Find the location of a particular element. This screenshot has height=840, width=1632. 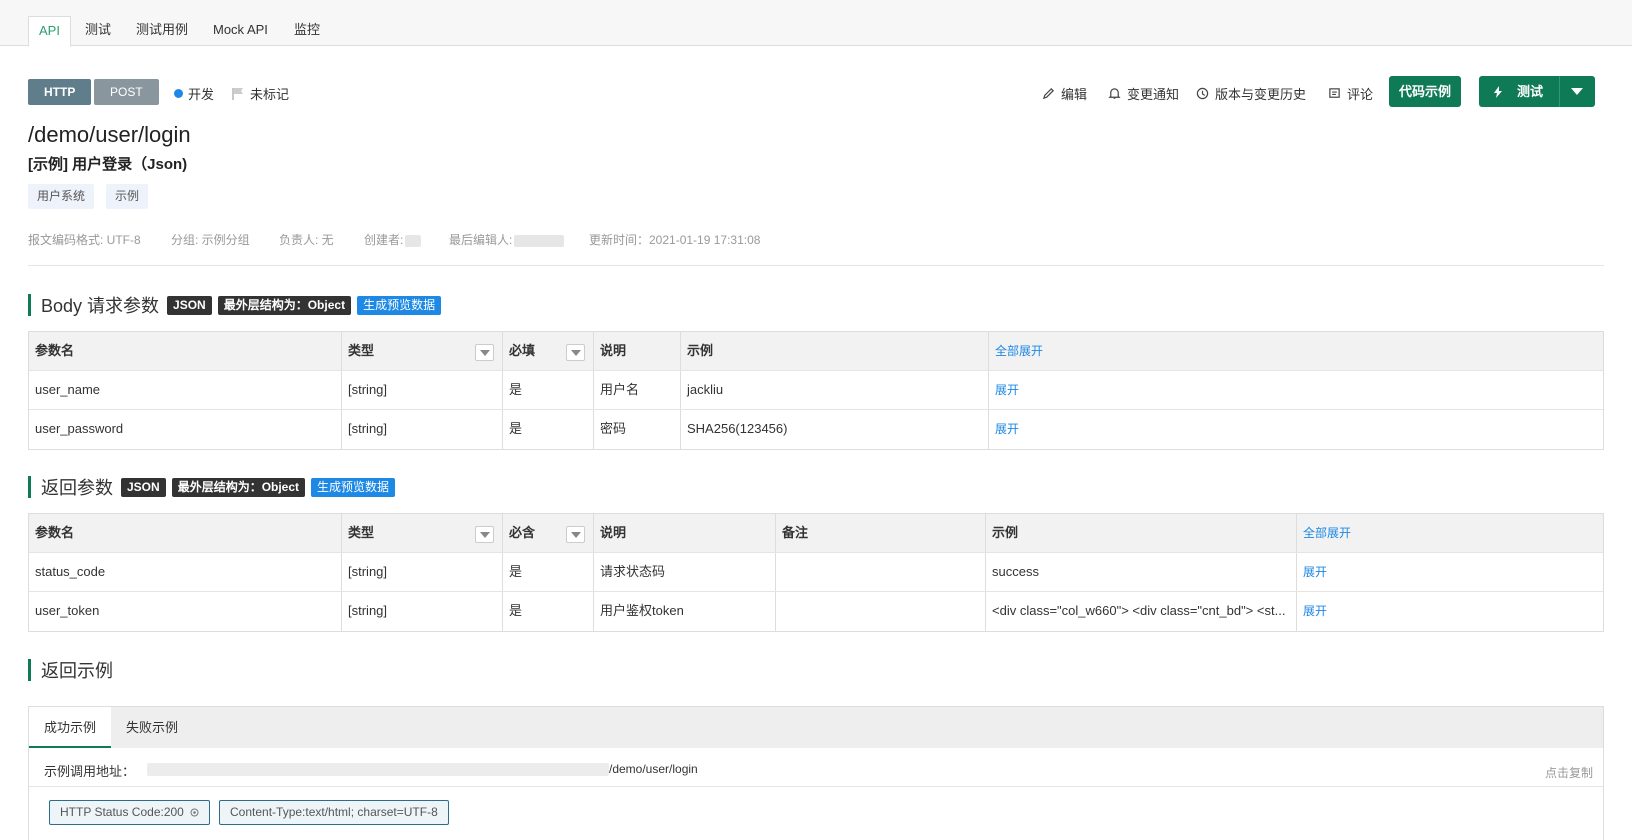

copy-button: 点击复制 is located at coordinates (1569, 772).